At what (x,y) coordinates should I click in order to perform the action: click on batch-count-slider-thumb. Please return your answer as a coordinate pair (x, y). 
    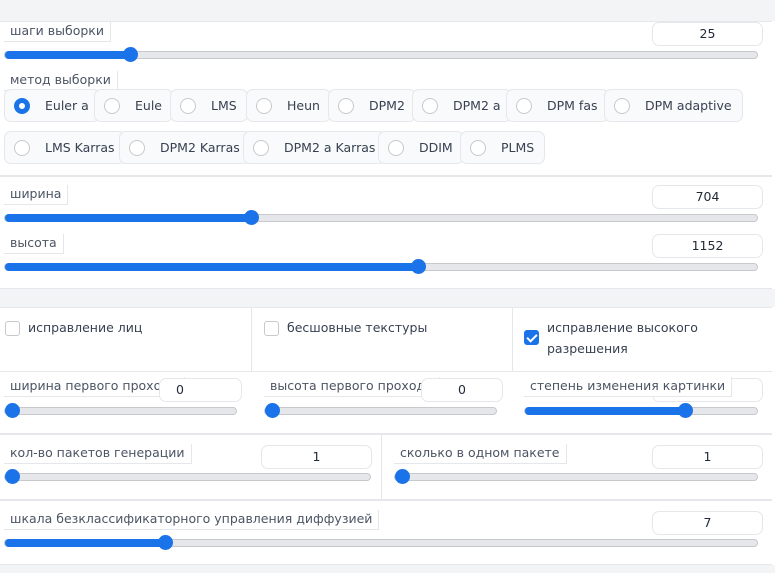
    Looking at the image, I should click on (12, 476).